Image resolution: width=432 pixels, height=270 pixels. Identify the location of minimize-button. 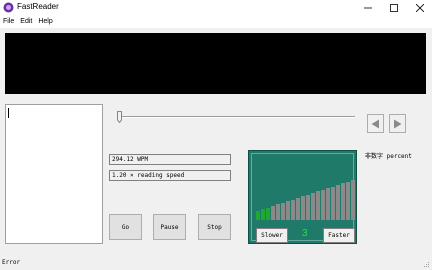
(368, 8).